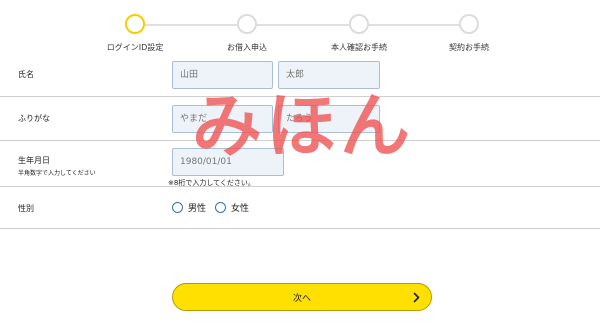  What do you see at coordinates (359, 47) in the screenshot?
I see `step-3-label: 本人確認お手続` at bounding box center [359, 47].